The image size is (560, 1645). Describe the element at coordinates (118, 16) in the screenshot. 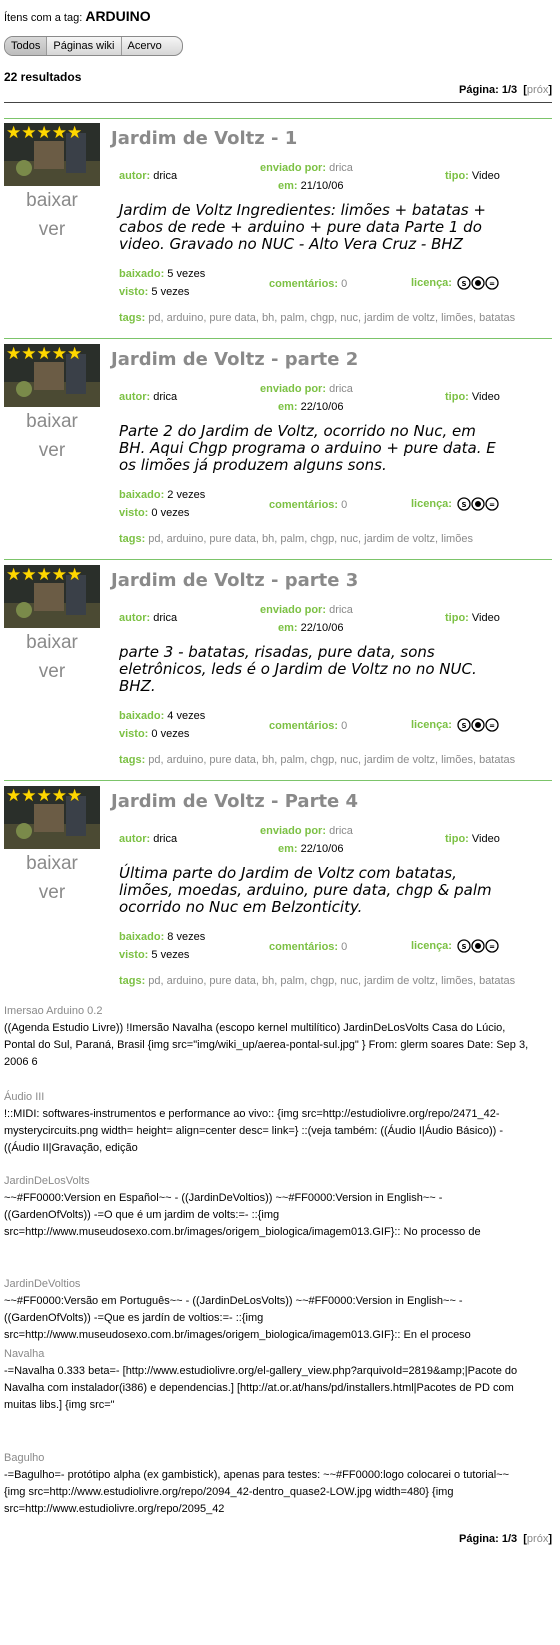

I see `tag-name: ARDUINO` at that location.